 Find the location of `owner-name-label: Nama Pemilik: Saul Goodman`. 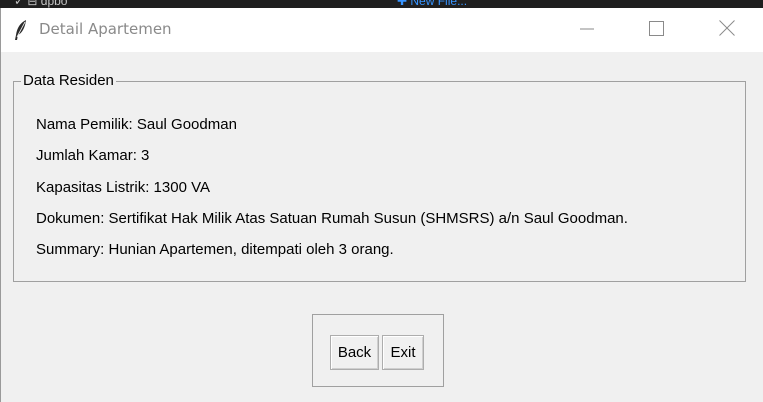

owner-name-label: Nama Pemilik: Saul Goodman is located at coordinates (136, 124).